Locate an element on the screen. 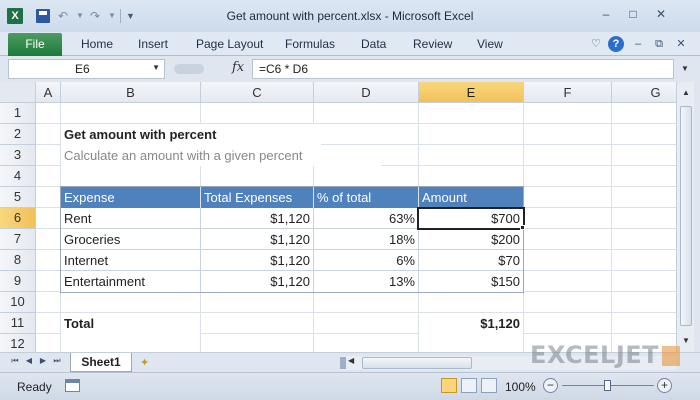 The height and width of the screenshot is (400, 700). column-header-e: E is located at coordinates (471, 92).